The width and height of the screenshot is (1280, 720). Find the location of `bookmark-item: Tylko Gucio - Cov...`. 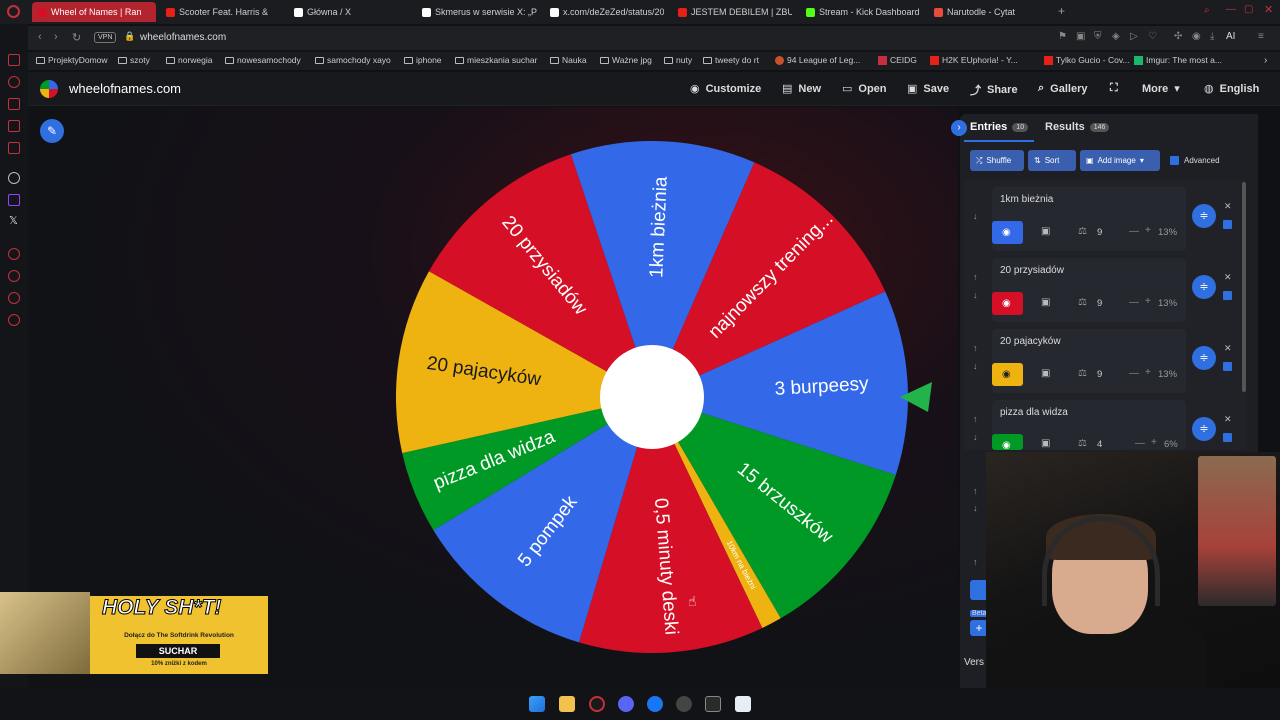

bookmark-item: Tylko Gucio - Cov... is located at coordinates (1087, 60).